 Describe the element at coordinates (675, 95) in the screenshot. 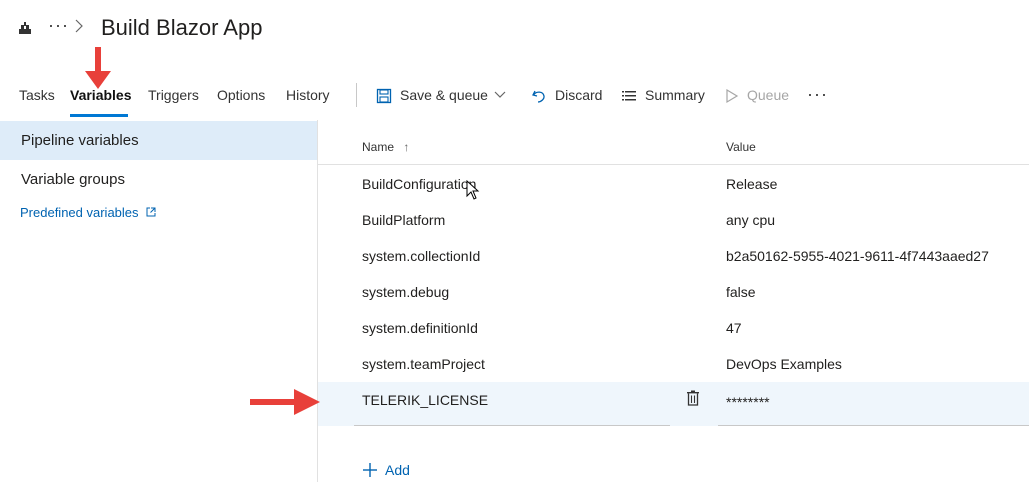

I see `summary-button: Summary` at that location.